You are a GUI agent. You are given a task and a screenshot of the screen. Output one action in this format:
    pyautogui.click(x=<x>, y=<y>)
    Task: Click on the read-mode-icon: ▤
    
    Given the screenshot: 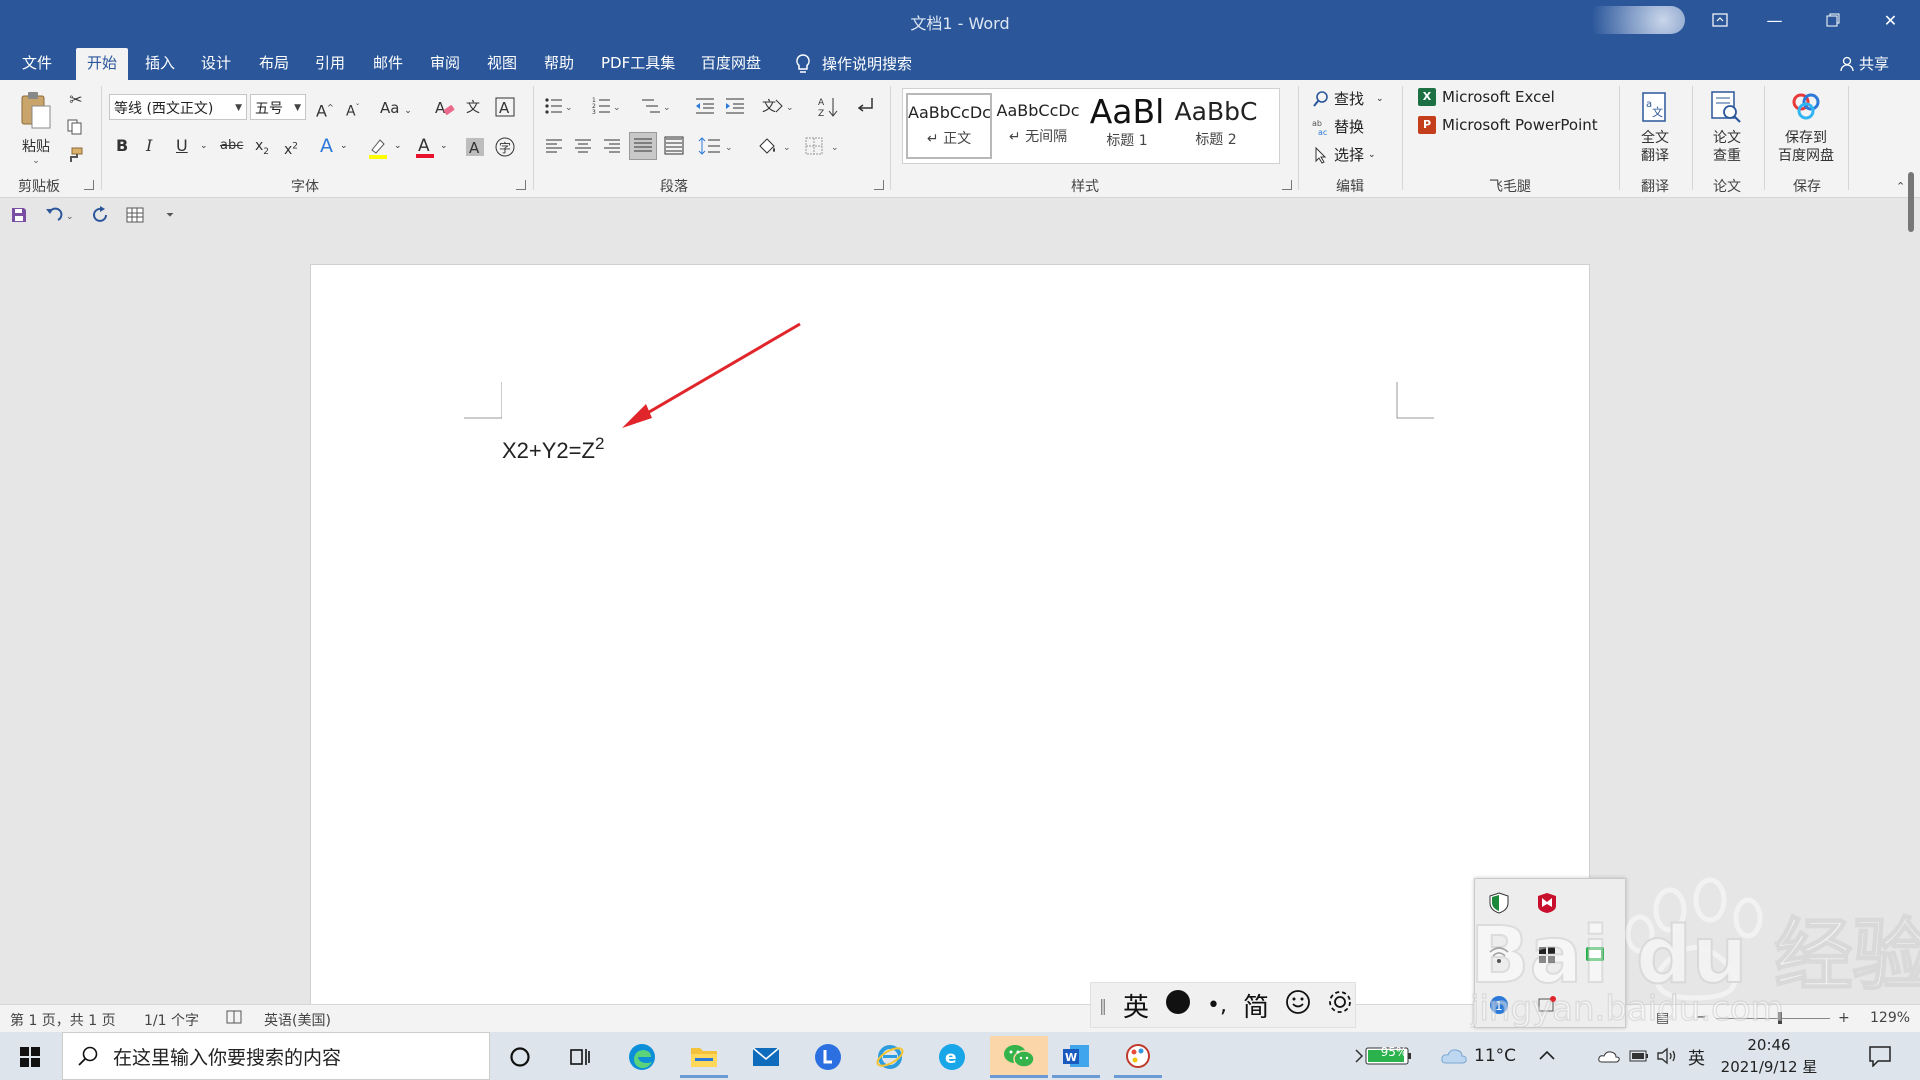 What is the action you would take?
    pyautogui.click(x=1662, y=1018)
    